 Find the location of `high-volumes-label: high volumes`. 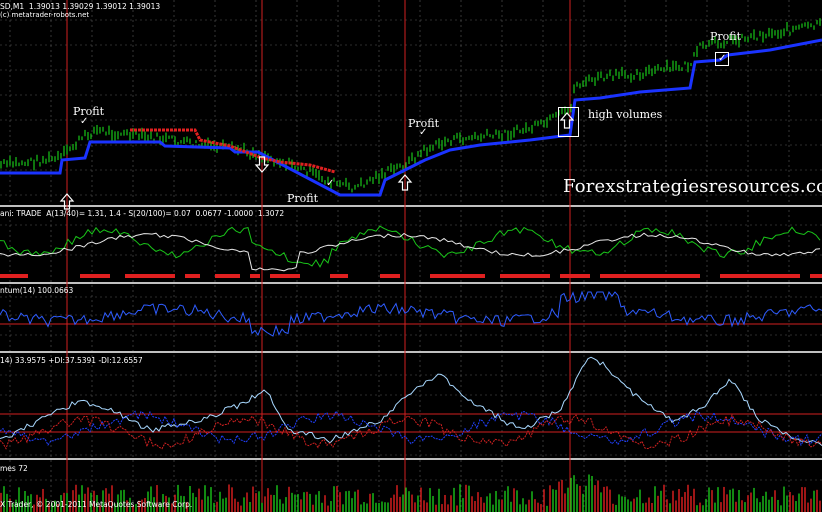

high-volumes-label: high volumes is located at coordinates (625, 114).